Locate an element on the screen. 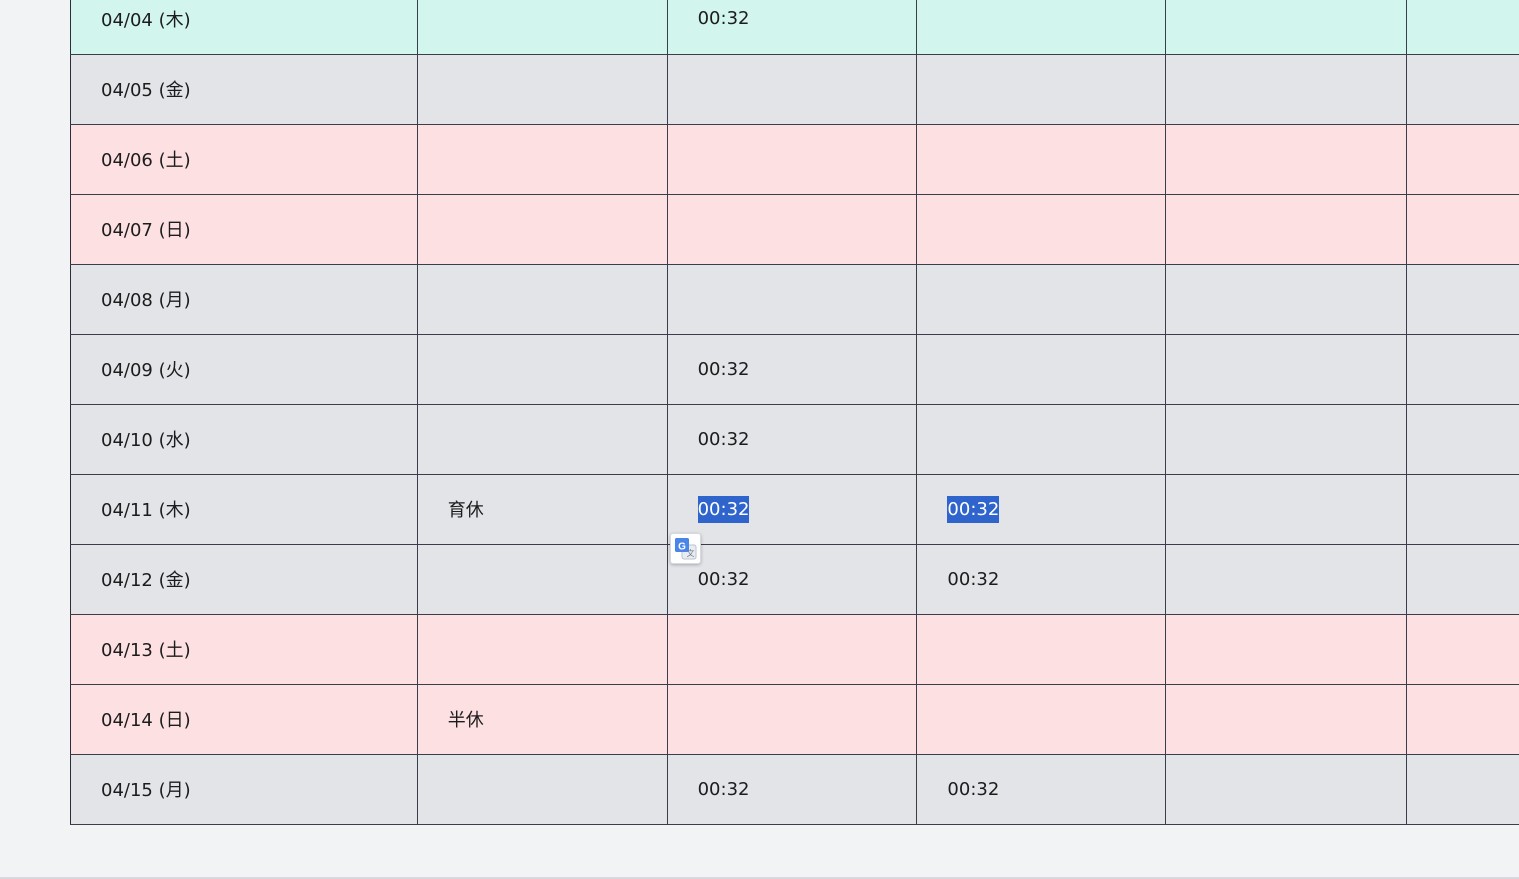 Image resolution: width=1519 pixels, height=879 pixels. table-row: 04/04 (木) 00:32 is located at coordinates (794, 27).